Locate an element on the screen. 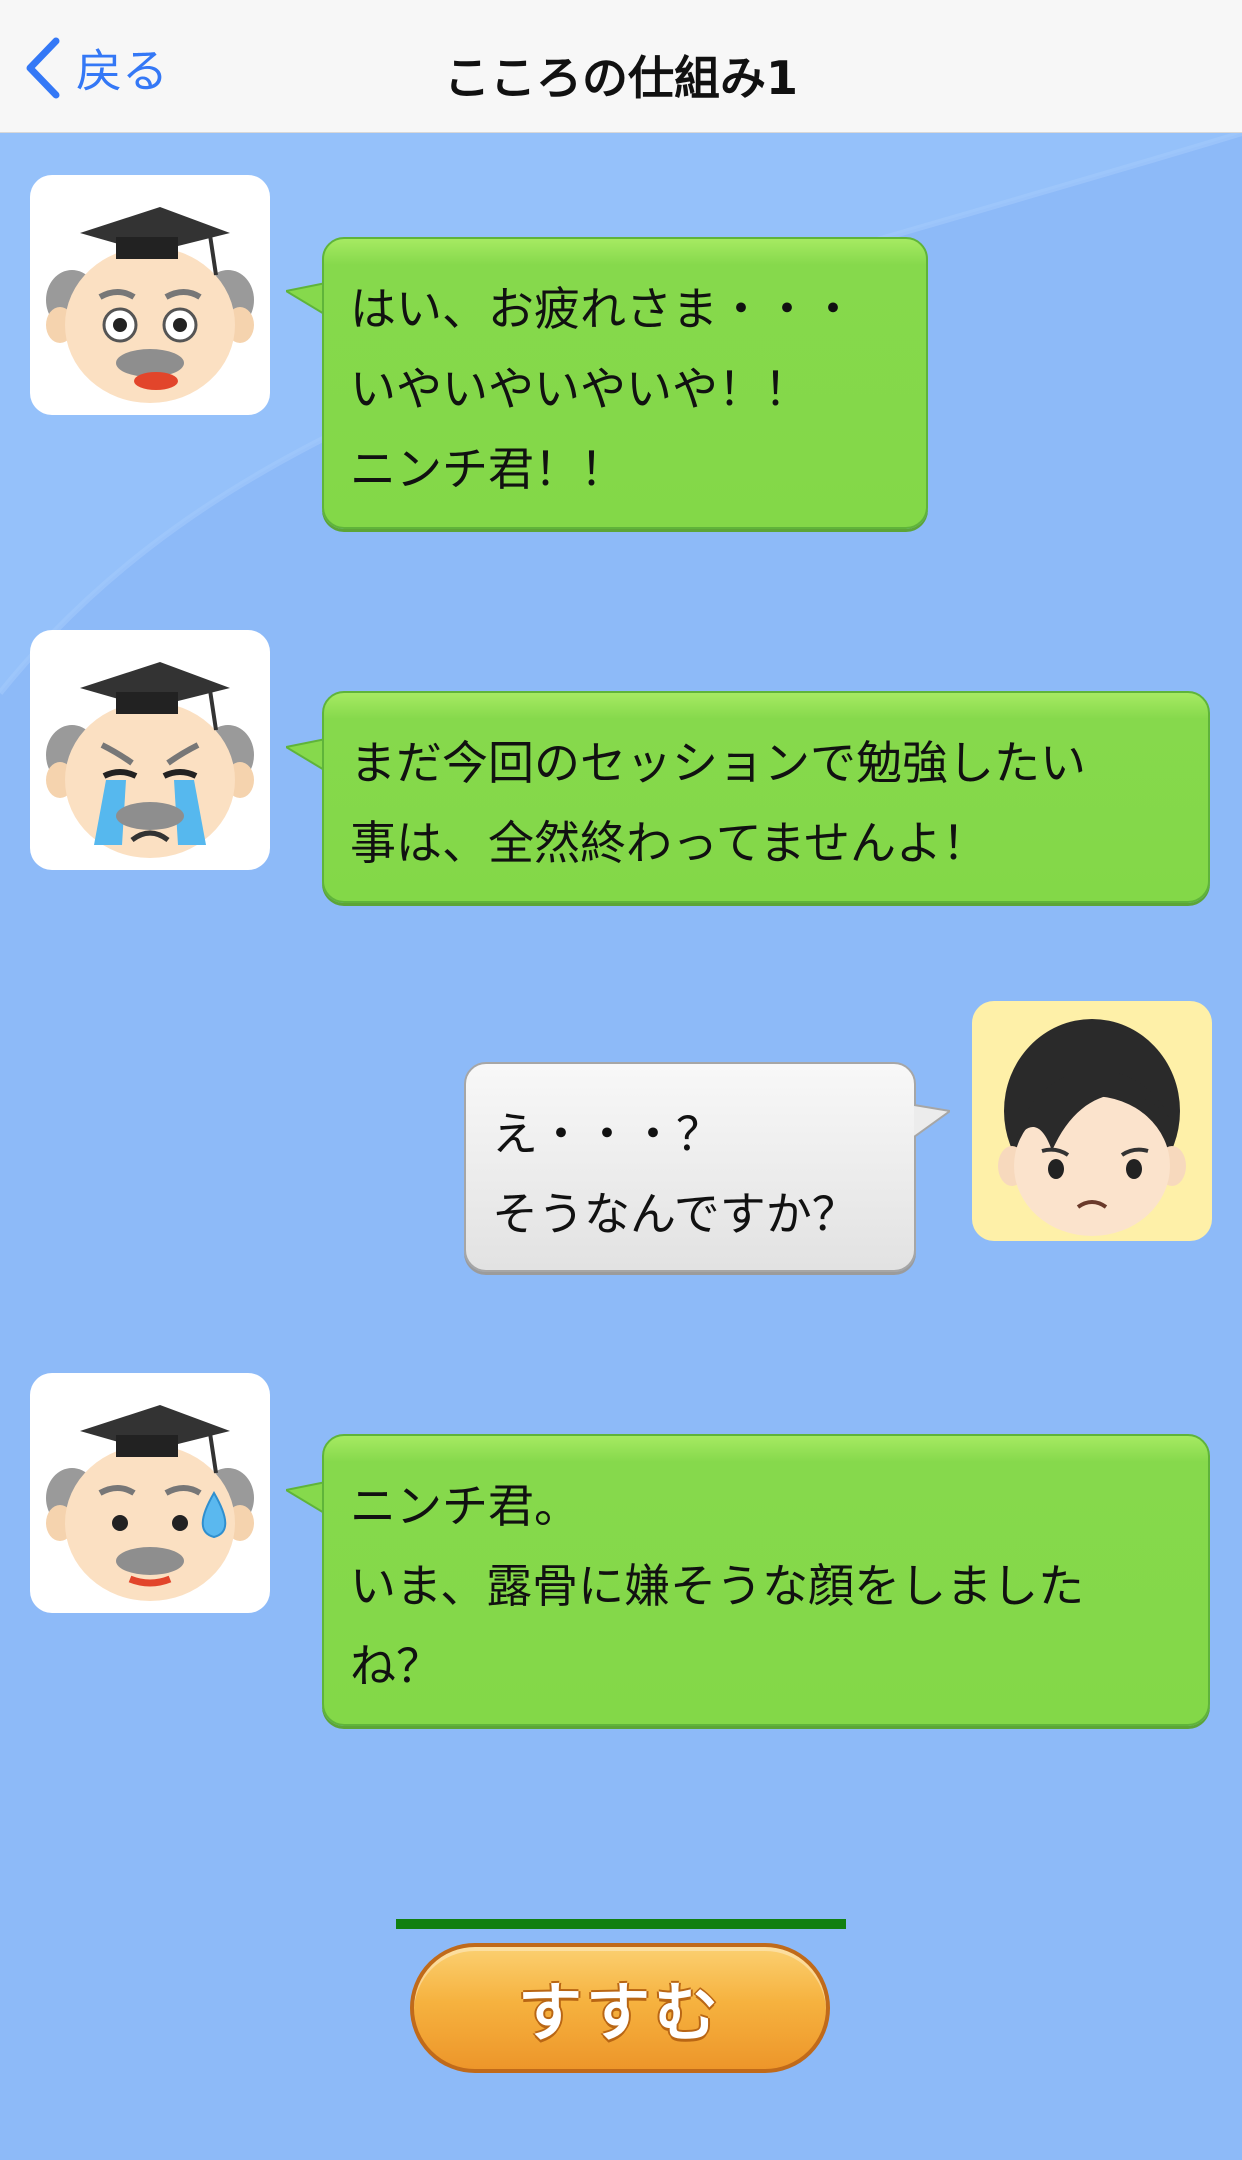 The image size is (1242, 2160). navigation-bar: 戻る こころの仕組み1 is located at coordinates (621, 66).